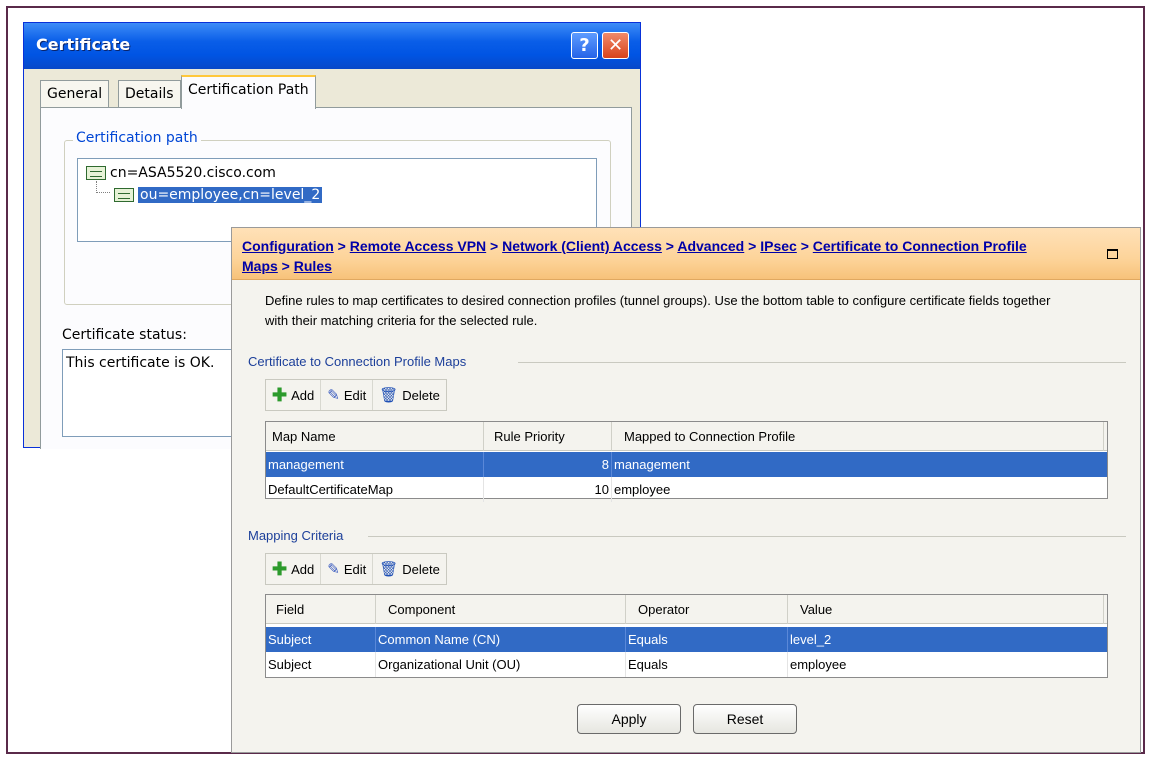 The image size is (1150, 759). I want to click on dialog-title: Certificate, so click(83, 44).